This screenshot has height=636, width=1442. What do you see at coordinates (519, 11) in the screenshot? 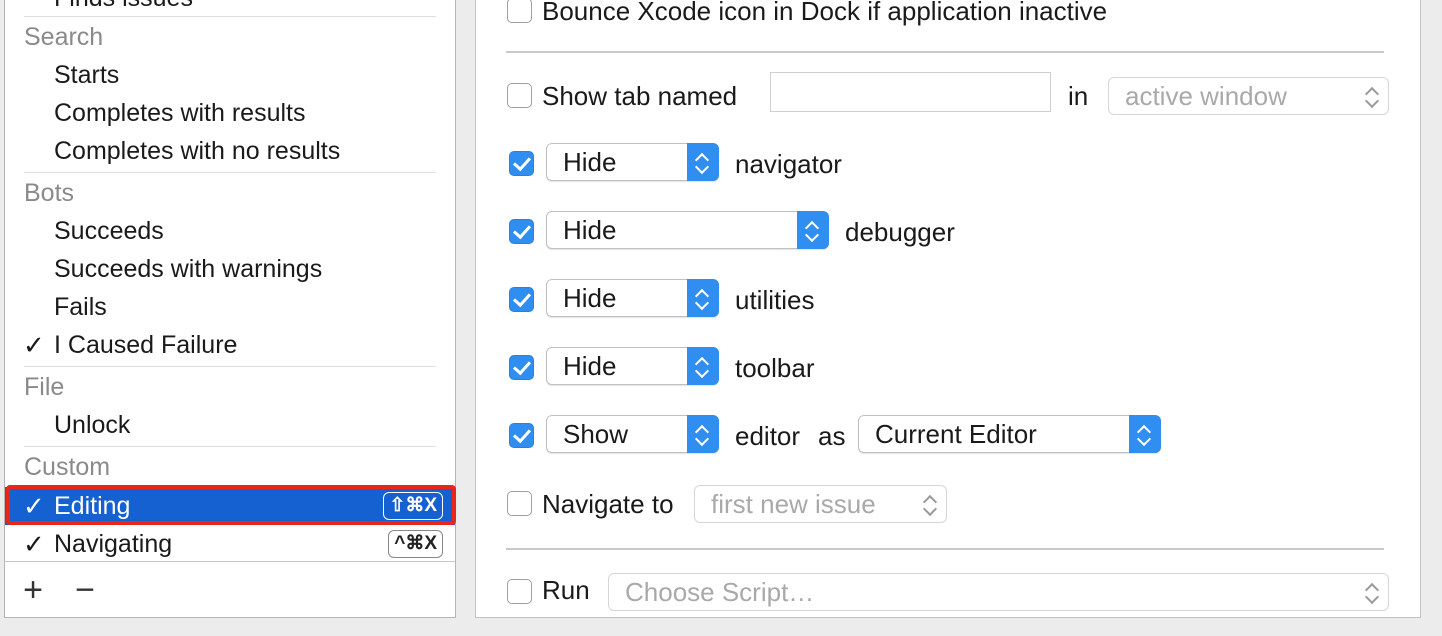
I see `bounce-checkbox` at bounding box center [519, 11].